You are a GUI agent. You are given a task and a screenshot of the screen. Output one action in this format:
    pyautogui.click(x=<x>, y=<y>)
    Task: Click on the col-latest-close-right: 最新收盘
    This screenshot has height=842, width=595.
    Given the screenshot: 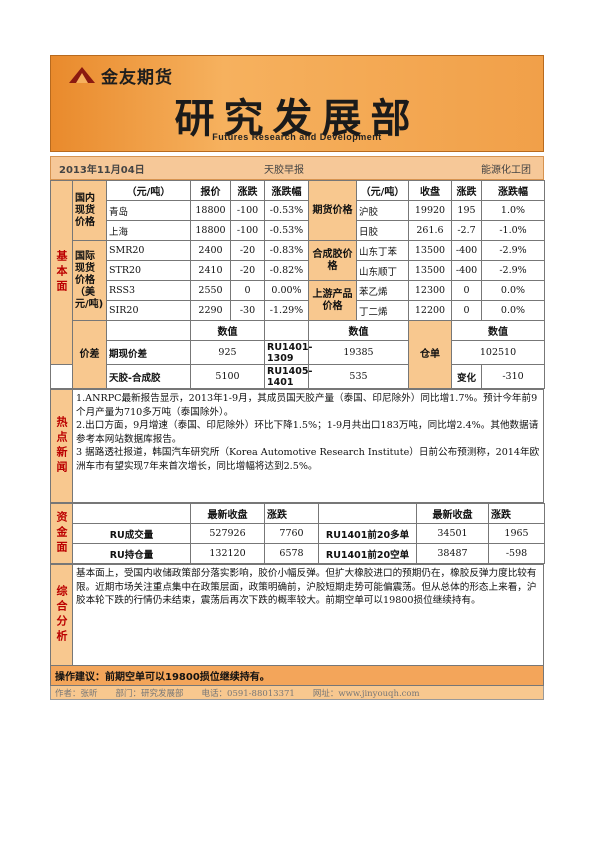 What is the action you would take?
    pyautogui.click(x=452, y=513)
    